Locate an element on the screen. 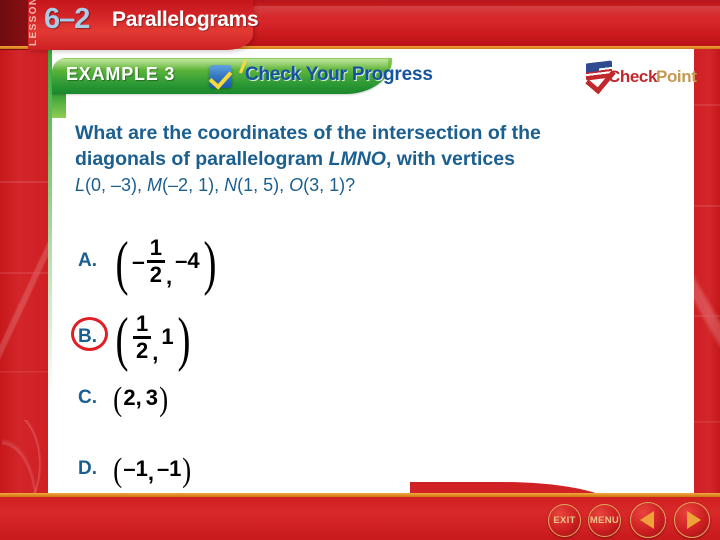 The image size is (720, 540). vertex-label-l: L is located at coordinates (80, 185).